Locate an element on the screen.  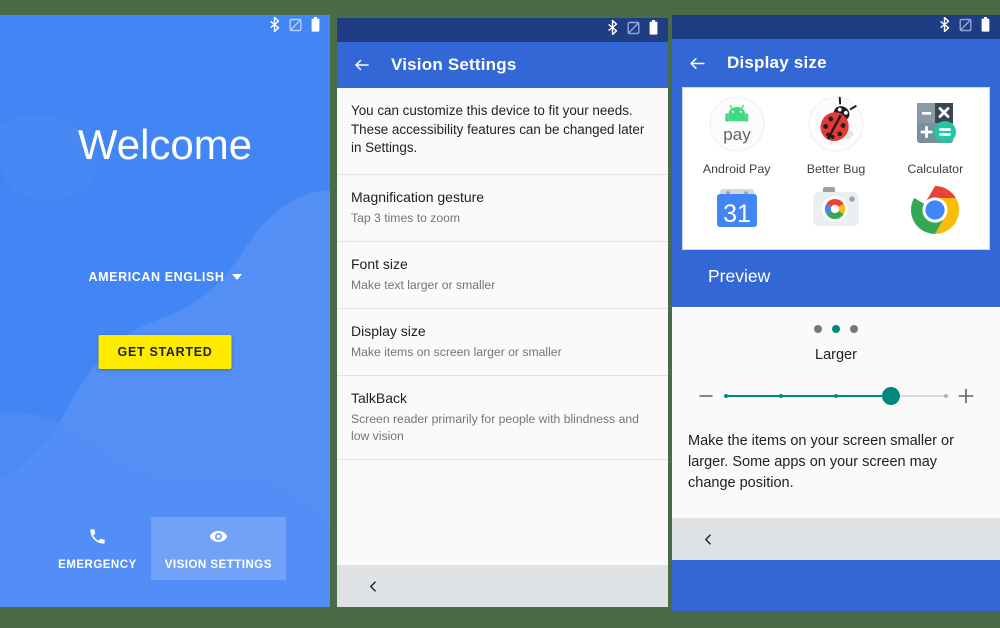
bottom-action-bar: EMERGENCY VISION SETTINGS is located at coordinates (165, 548).